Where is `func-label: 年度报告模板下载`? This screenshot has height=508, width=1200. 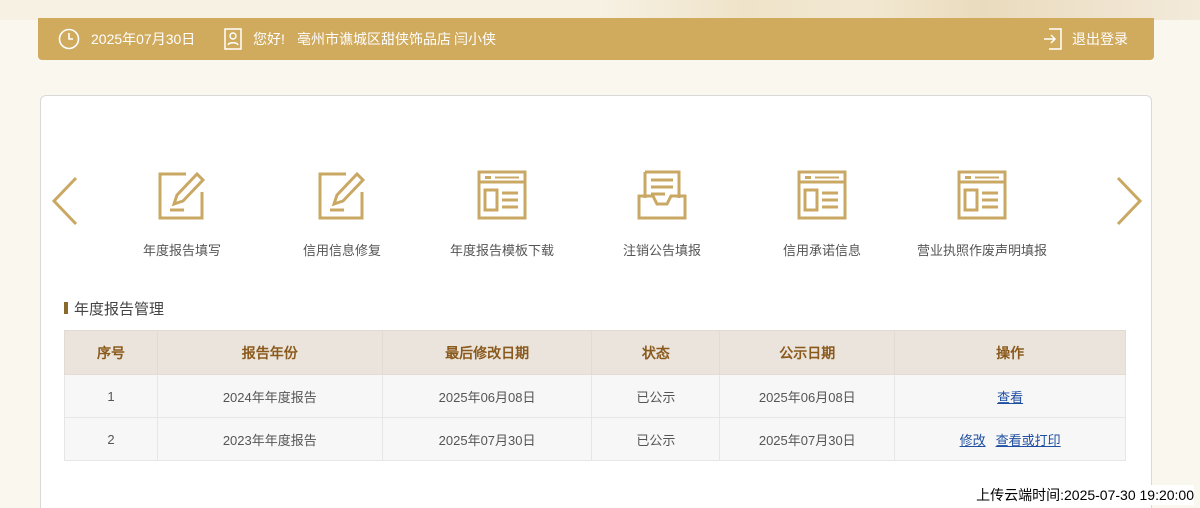 func-label: 年度报告模板下载 is located at coordinates (501, 250).